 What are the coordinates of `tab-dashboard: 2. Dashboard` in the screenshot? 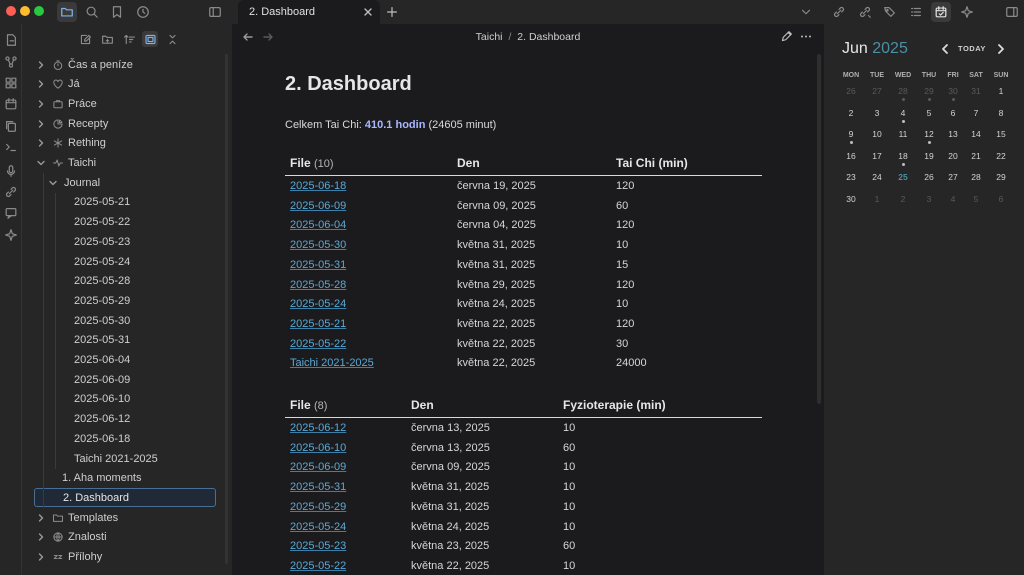 It's located at (309, 12).